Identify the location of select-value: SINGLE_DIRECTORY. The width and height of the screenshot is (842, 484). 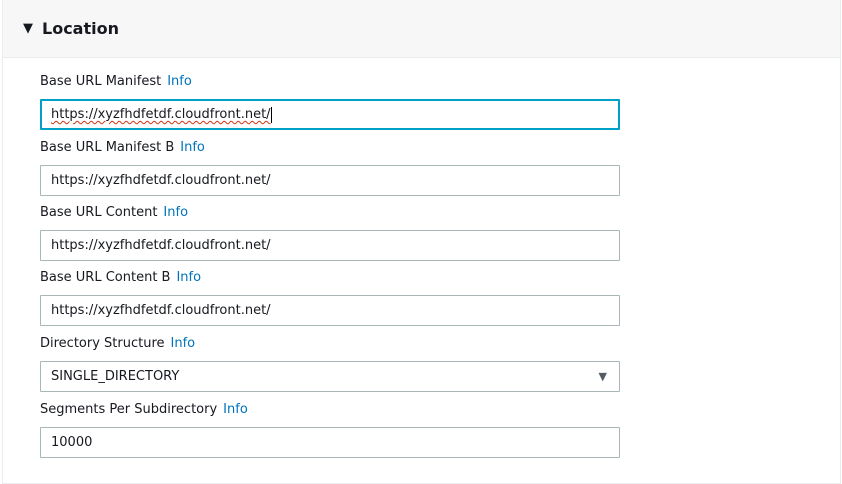
(115, 376).